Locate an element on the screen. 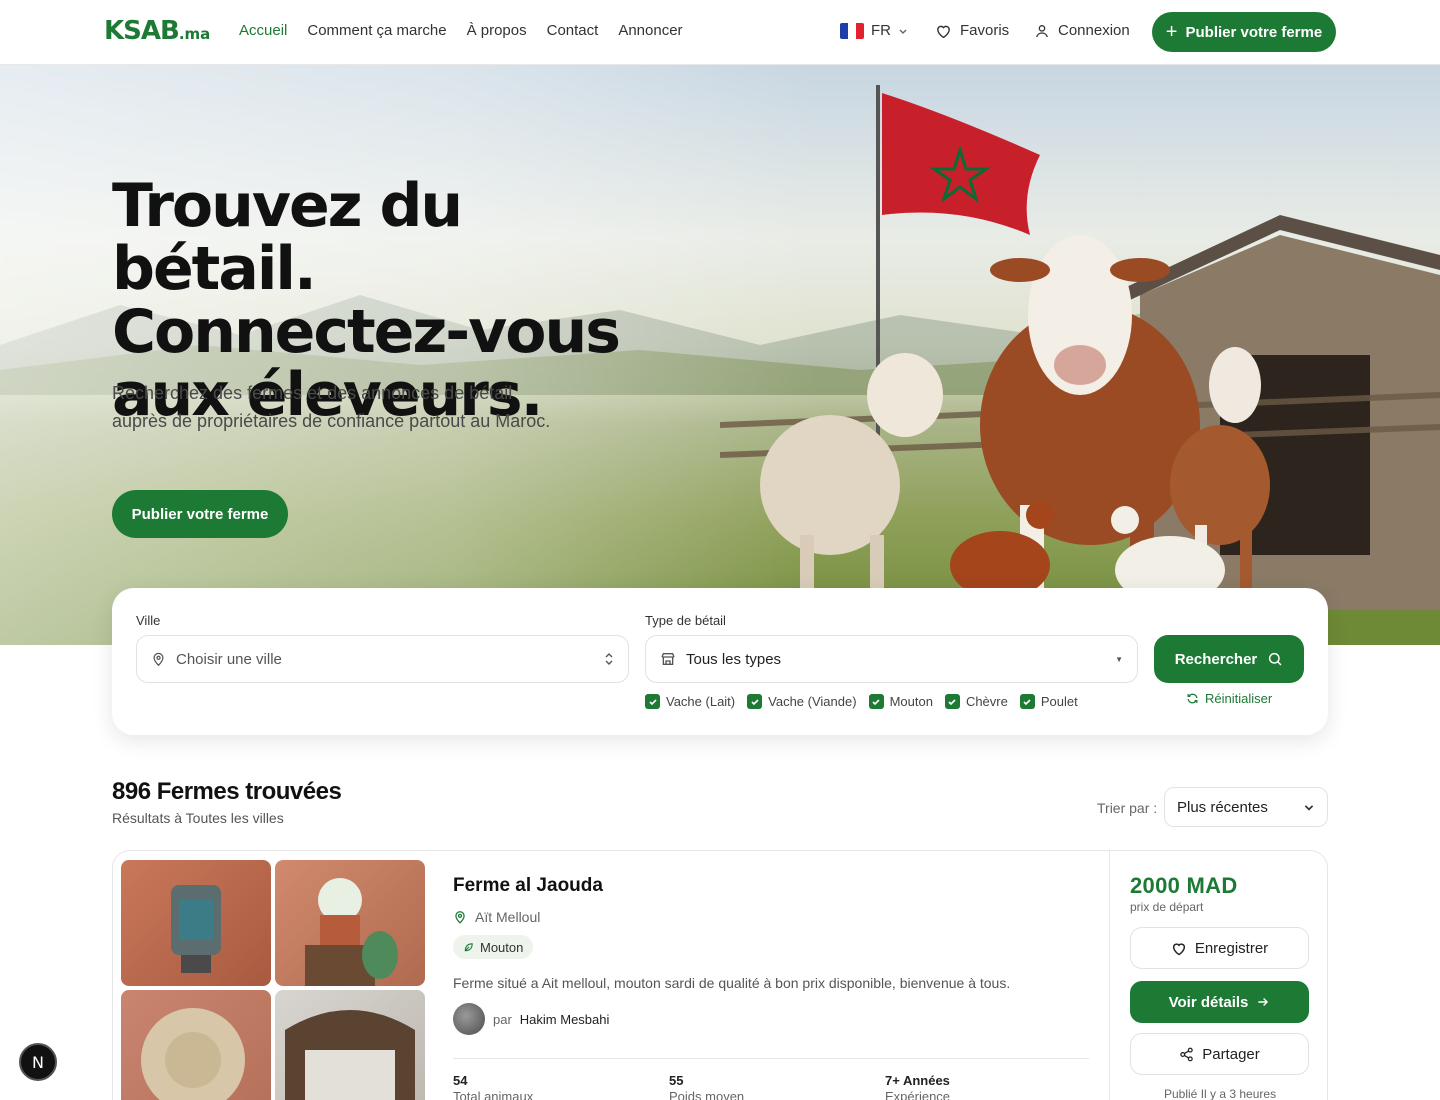 This screenshot has width=1440, height=1100. checkbox-vache-viande: Vache (Viande) is located at coordinates (802, 701).